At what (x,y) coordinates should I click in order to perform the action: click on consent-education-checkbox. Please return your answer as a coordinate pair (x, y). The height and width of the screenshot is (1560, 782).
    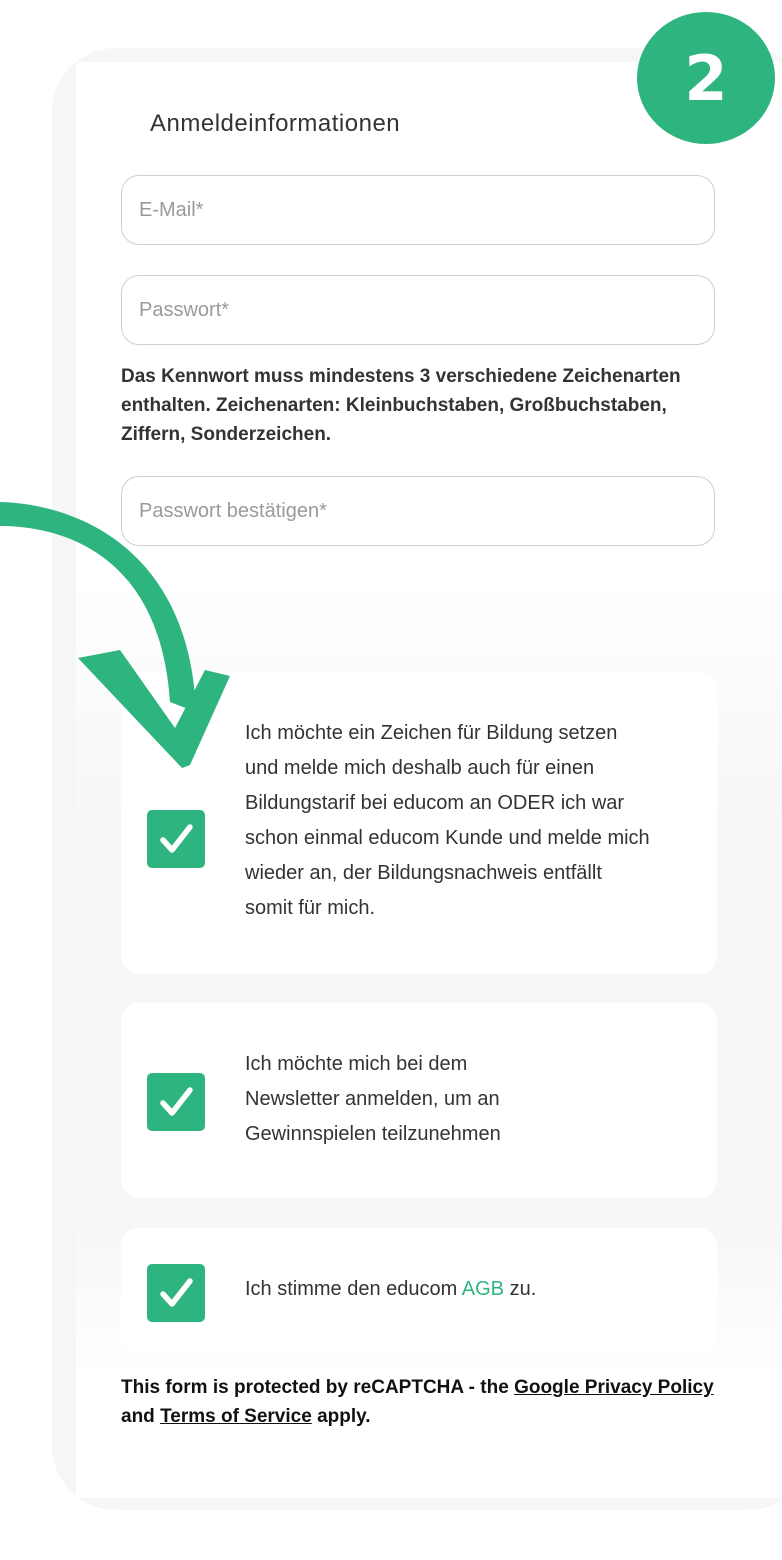
    Looking at the image, I should click on (176, 839).